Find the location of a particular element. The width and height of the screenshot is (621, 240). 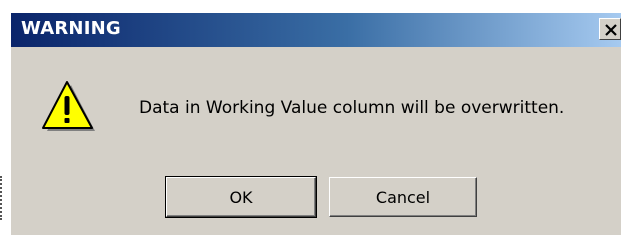

close-icon is located at coordinates (611, 30).